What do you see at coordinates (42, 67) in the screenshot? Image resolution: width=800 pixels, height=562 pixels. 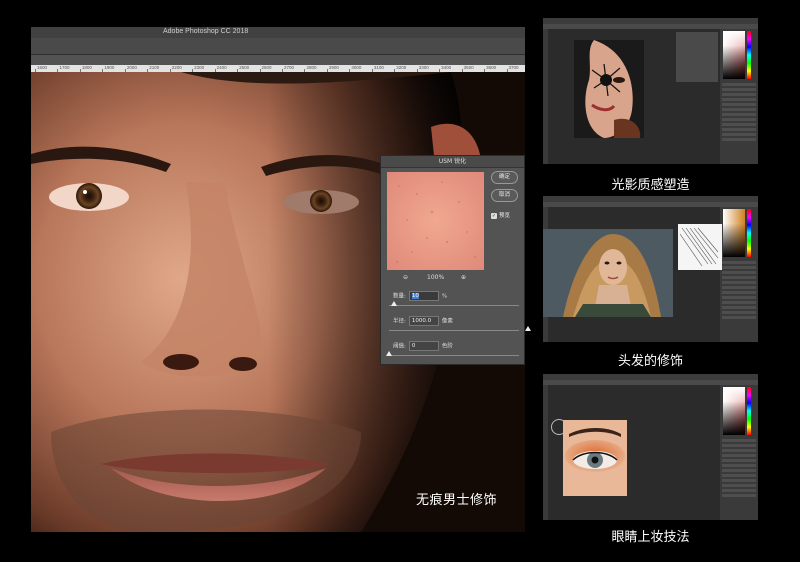 I see `ruler-label: 1600` at bounding box center [42, 67].